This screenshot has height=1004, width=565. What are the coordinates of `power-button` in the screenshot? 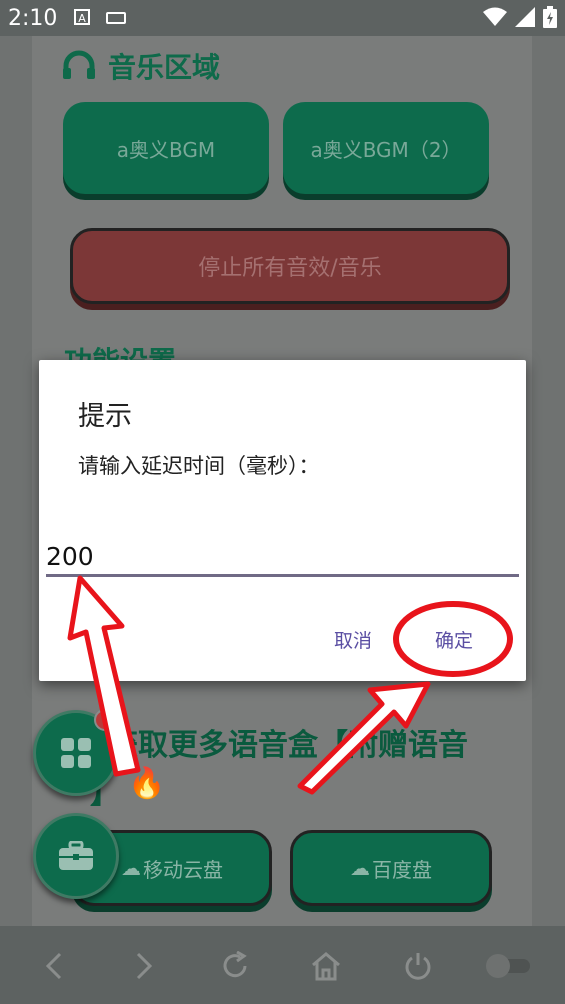 It's located at (418, 966).